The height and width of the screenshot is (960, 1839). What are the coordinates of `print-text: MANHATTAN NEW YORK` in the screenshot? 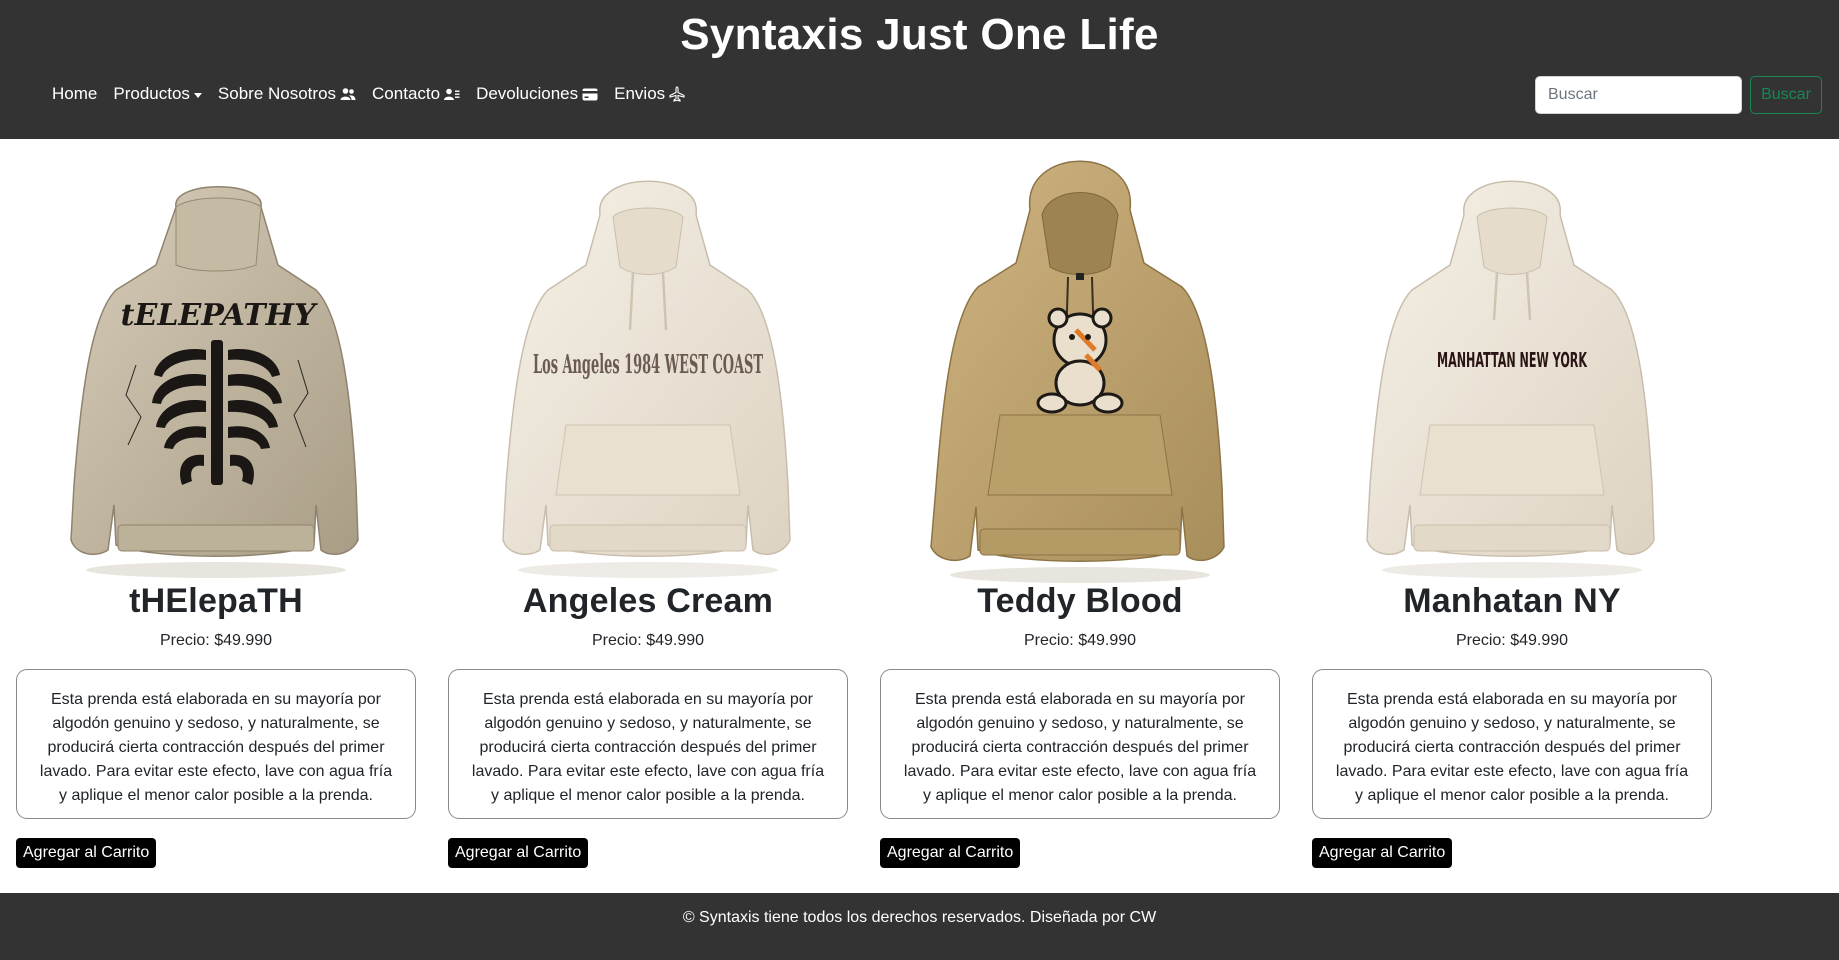 It's located at (1512, 360).